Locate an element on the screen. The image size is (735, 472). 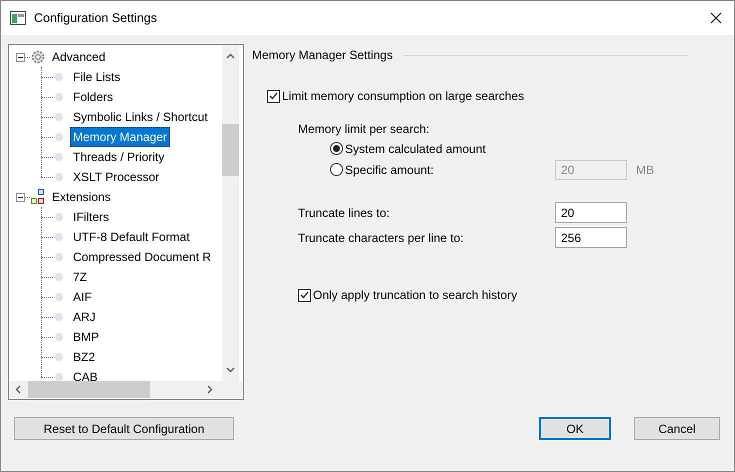
scroll-right-icon is located at coordinates (210, 389).